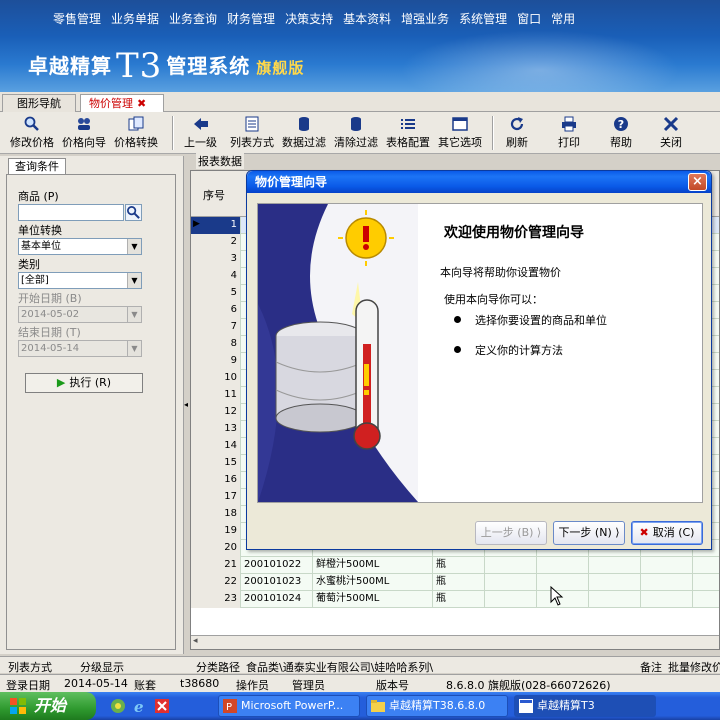 This screenshot has height=720, width=720. I want to click on table-cell: 19, so click(216, 531).